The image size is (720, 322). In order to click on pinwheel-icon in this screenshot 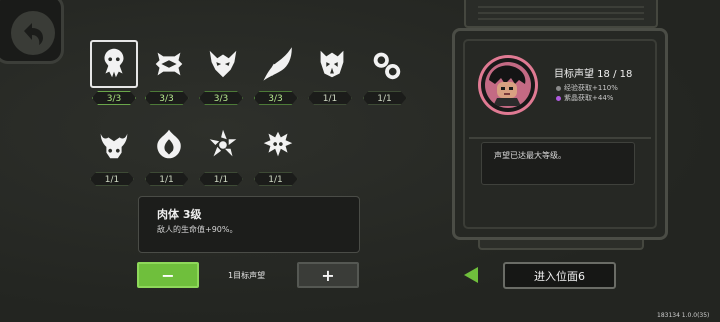, I will do `click(223, 145)`.